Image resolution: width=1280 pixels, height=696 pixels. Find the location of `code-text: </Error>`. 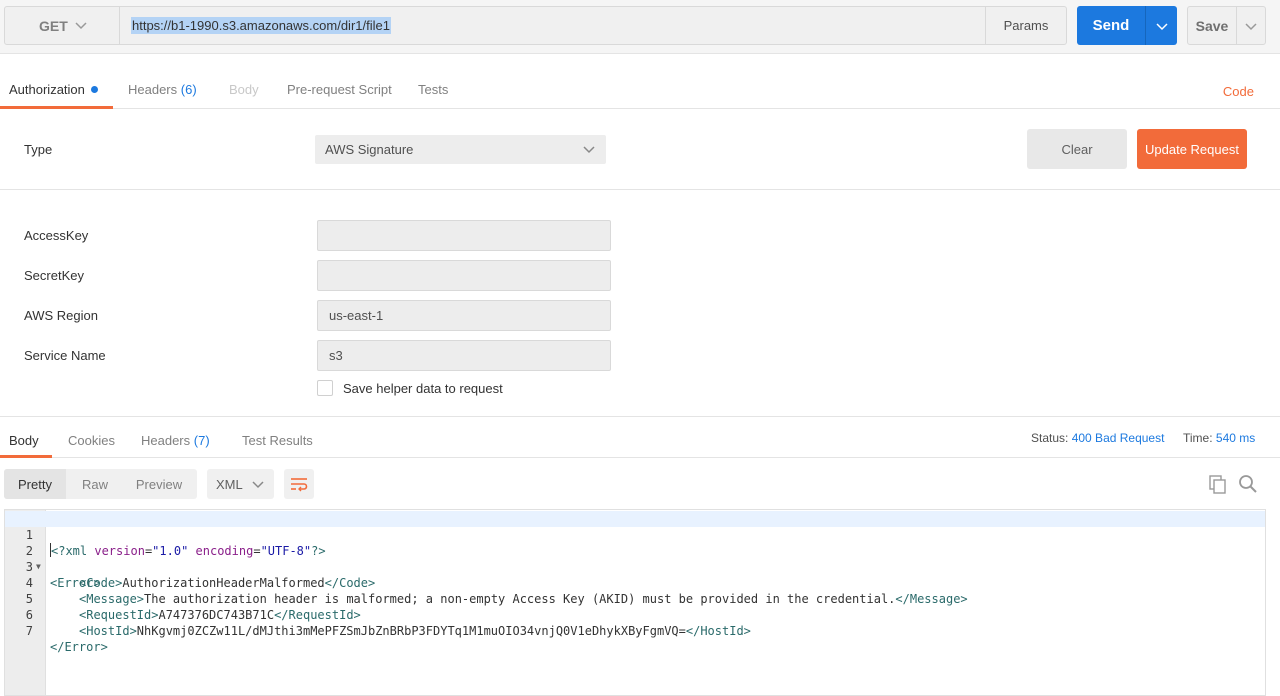

code-text: </Error> is located at coordinates (79, 647).